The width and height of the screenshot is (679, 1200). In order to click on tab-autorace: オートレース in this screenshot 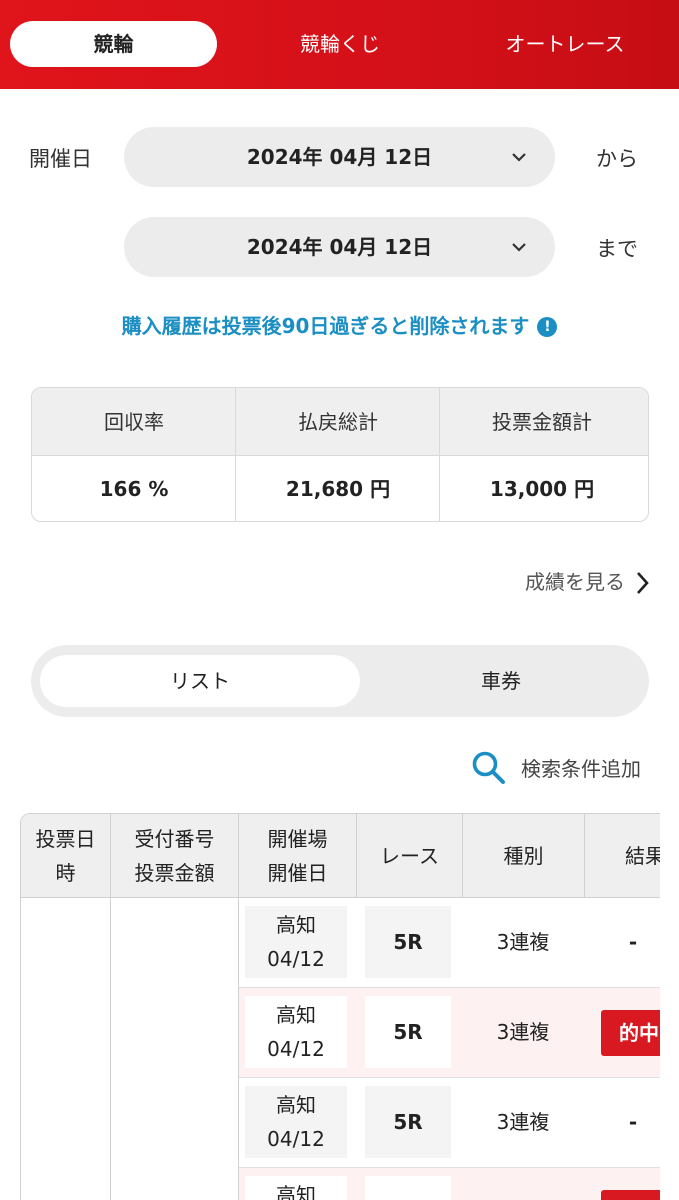, I will do `click(565, 44)`.